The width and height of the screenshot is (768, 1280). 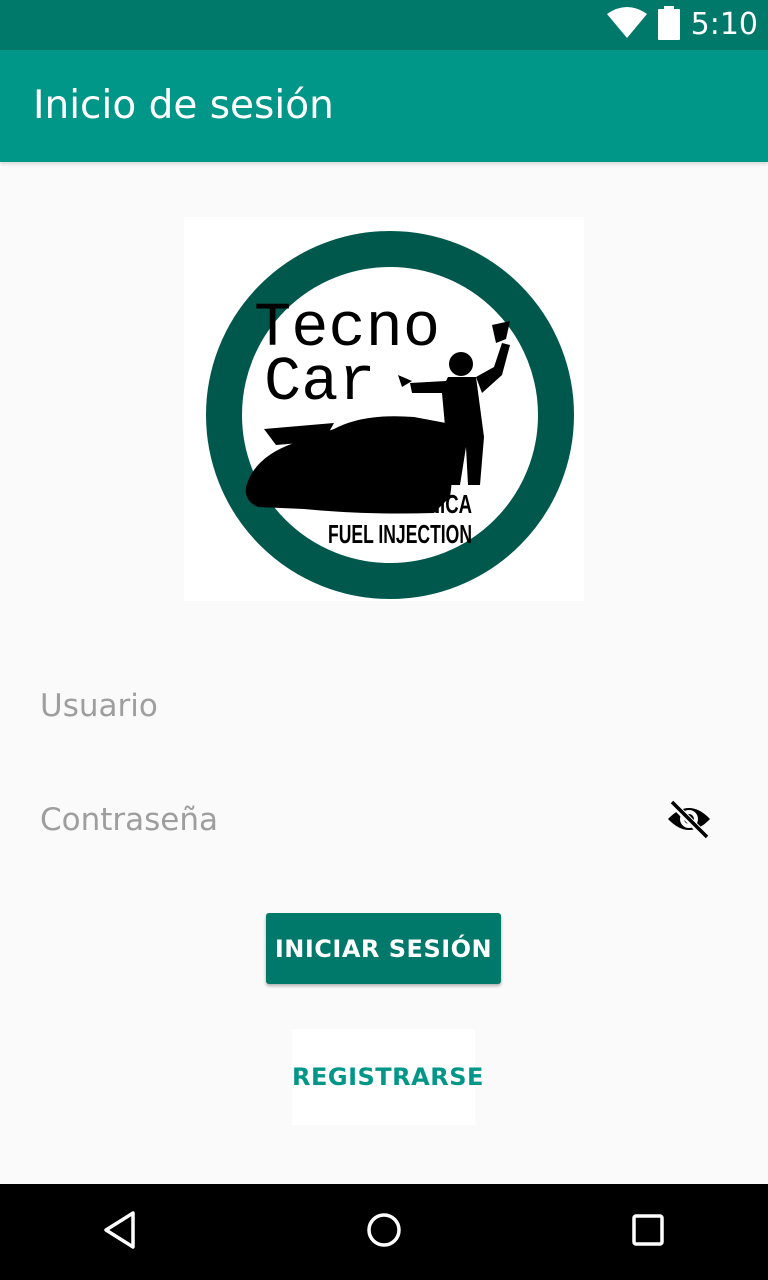 I want to click on status-time: 5:10, so click(x=724, y=24).